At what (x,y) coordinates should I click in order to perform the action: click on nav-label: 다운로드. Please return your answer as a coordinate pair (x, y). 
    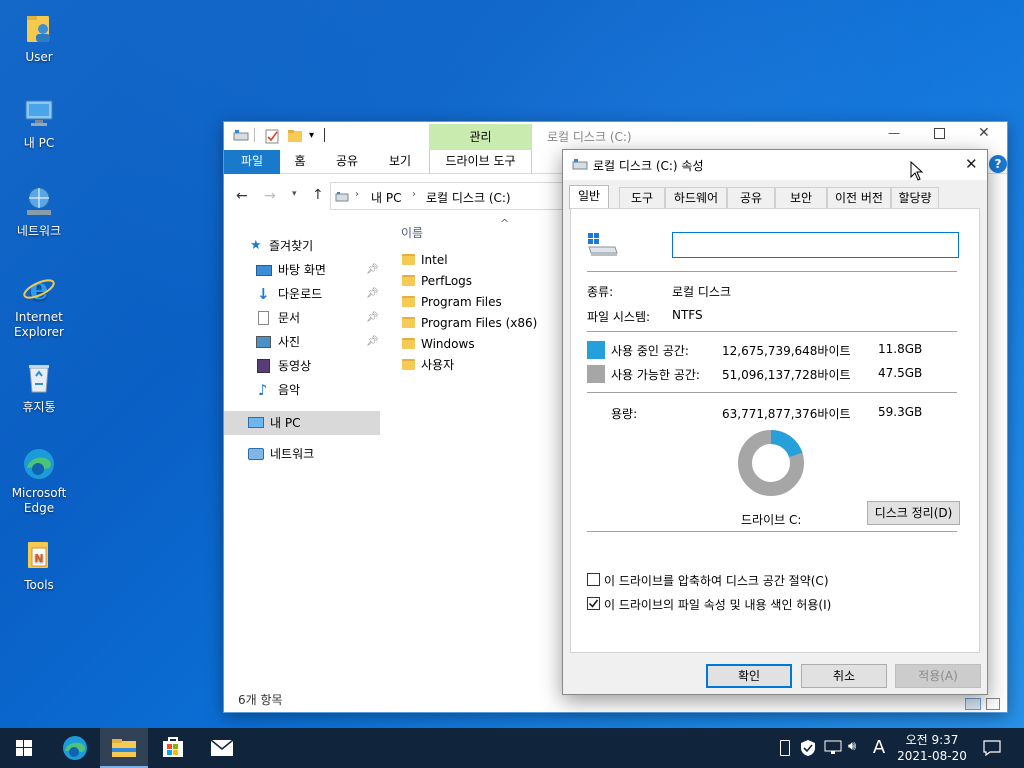
    Looking at the image, I should click on (300, 294).